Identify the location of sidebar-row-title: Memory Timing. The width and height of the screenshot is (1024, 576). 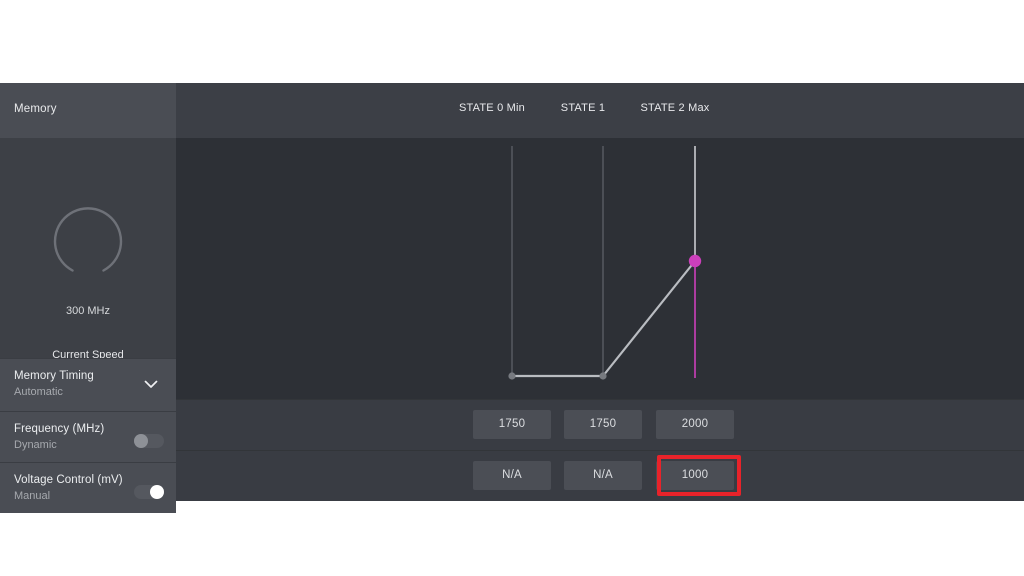
(54, 376).